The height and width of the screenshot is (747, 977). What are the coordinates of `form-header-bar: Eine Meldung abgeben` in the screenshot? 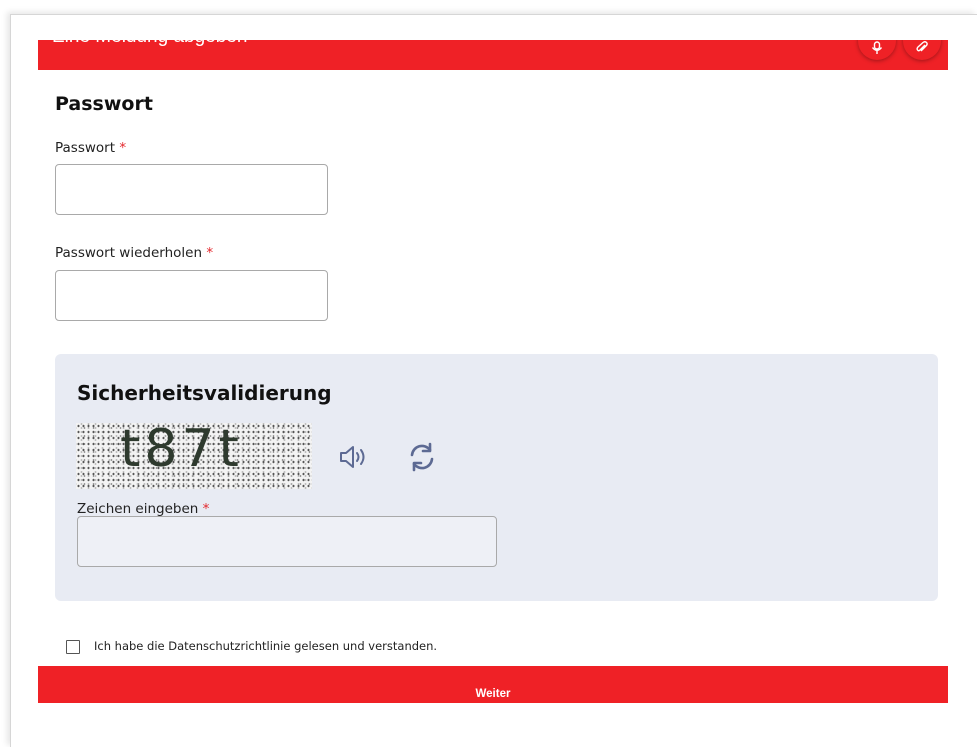 It's located at (493, 55).